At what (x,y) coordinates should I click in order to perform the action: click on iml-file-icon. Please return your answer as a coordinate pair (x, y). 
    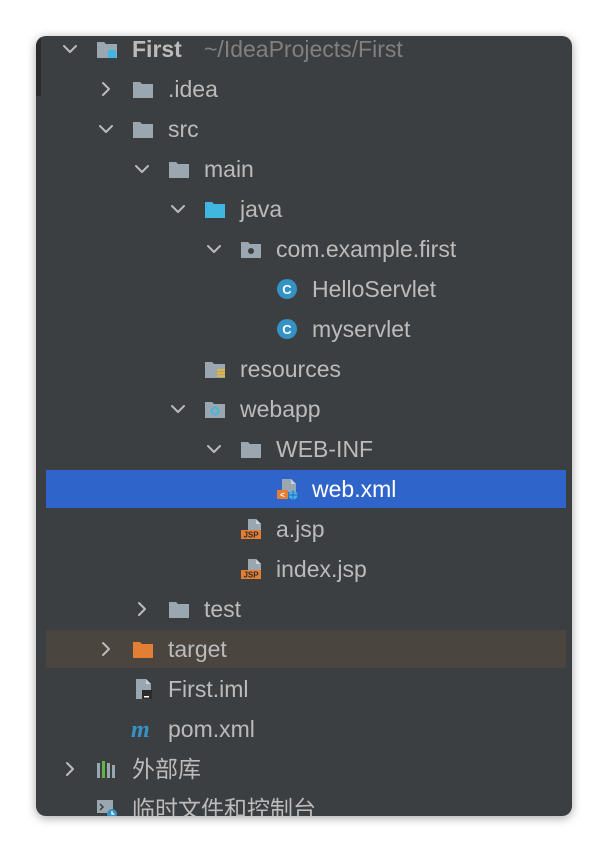
    Looking at the image, I should click on (143, 689).